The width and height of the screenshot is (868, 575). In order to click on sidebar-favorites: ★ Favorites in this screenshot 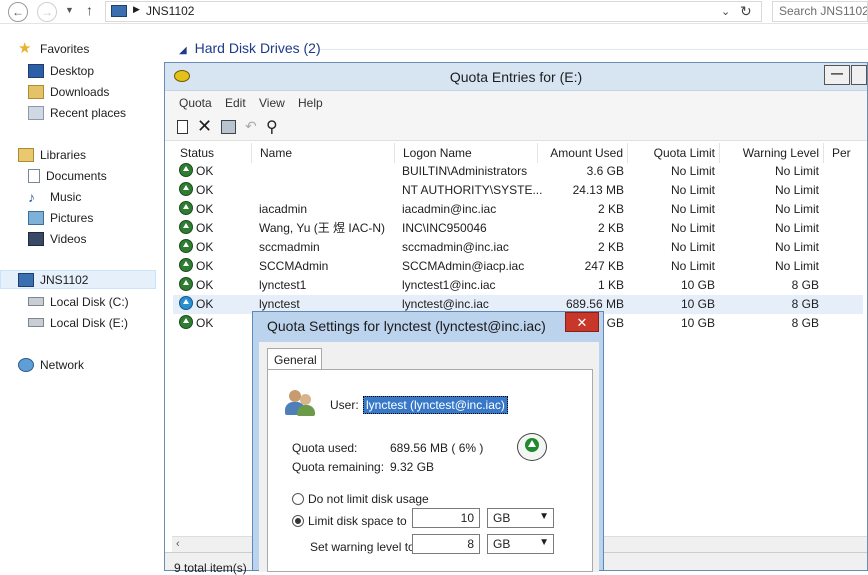, I will do `click(53, 48)`.